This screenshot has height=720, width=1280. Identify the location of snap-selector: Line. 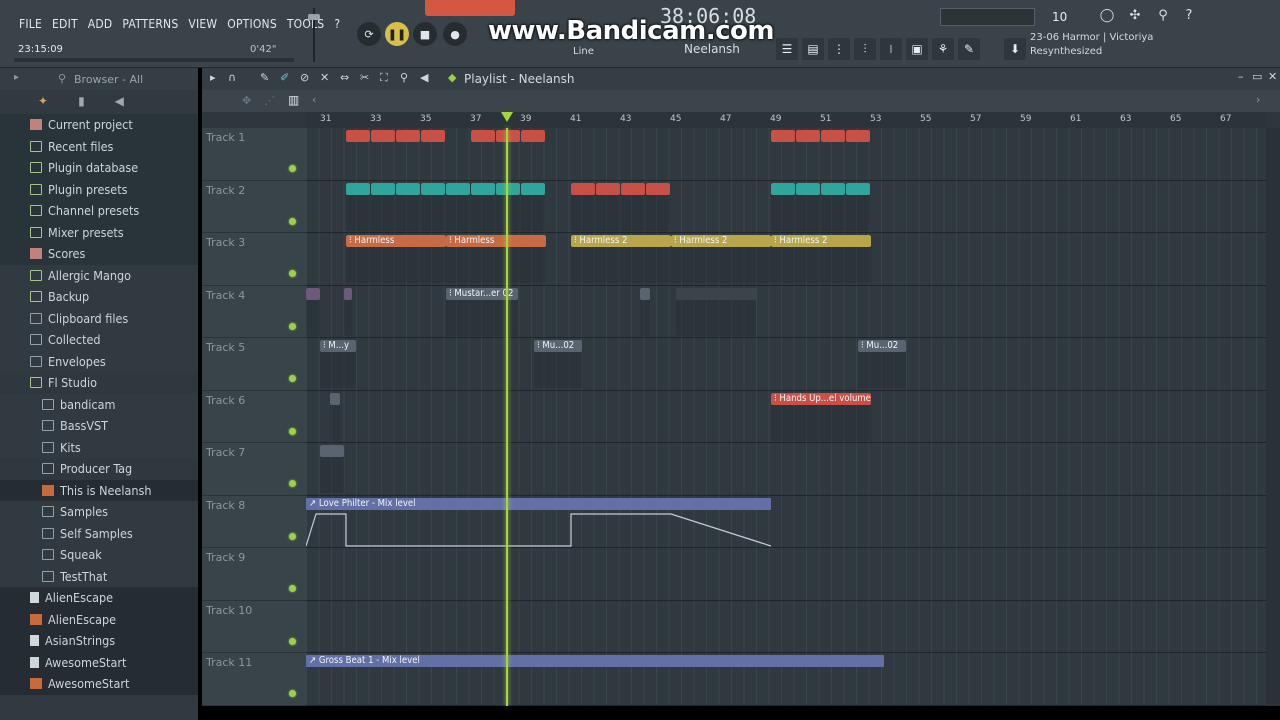
(583, 51).